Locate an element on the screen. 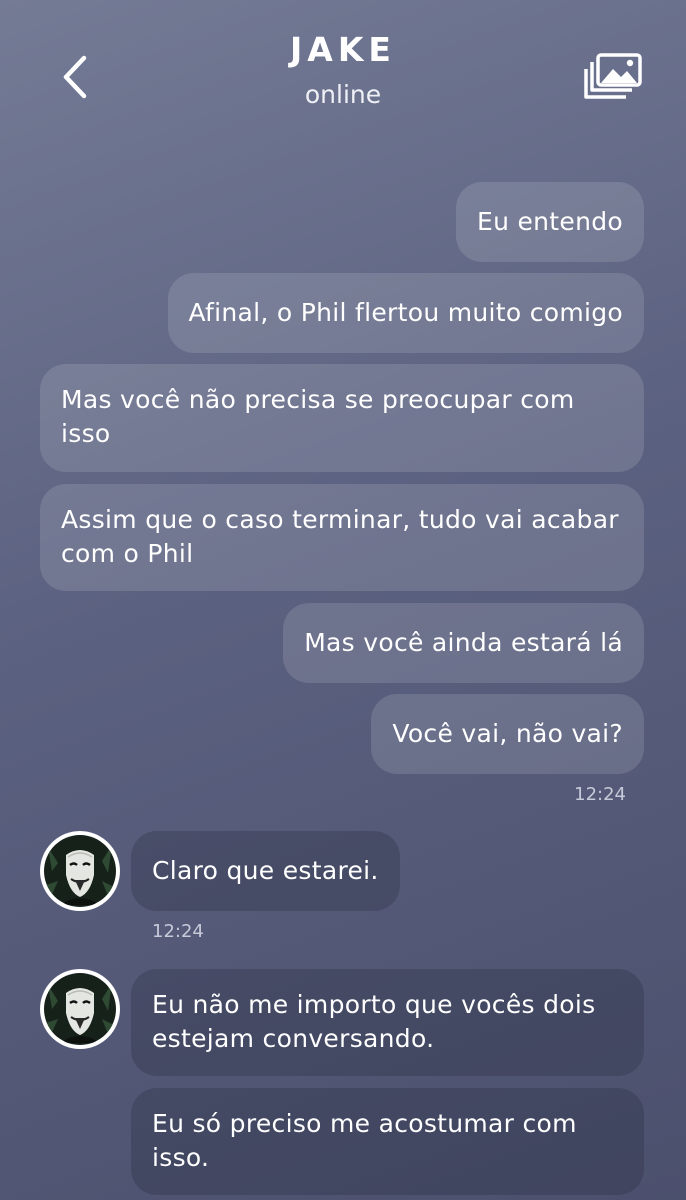  message-outgoing: Afinal, o Phil flertou muito comigo is located at coordinates (405, 313).